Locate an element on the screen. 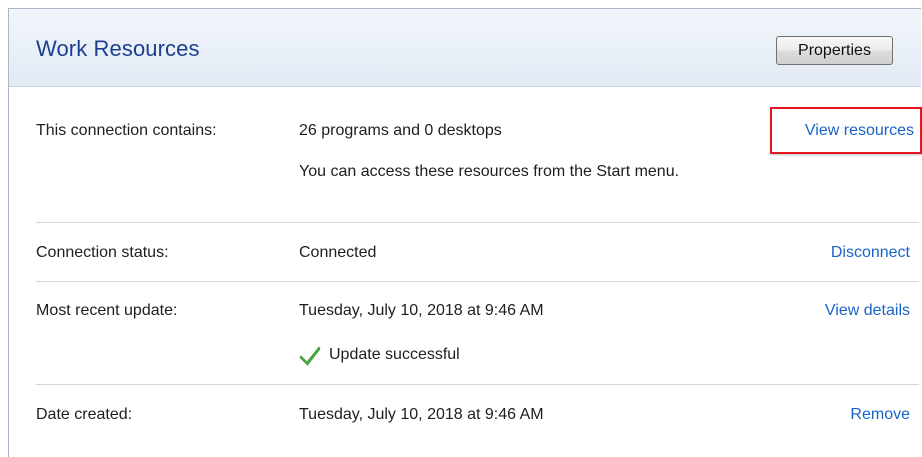 The height and width of the screenshot is (457, 922). recent-update-label: Most recent update: is located at coordinates (107, 310).